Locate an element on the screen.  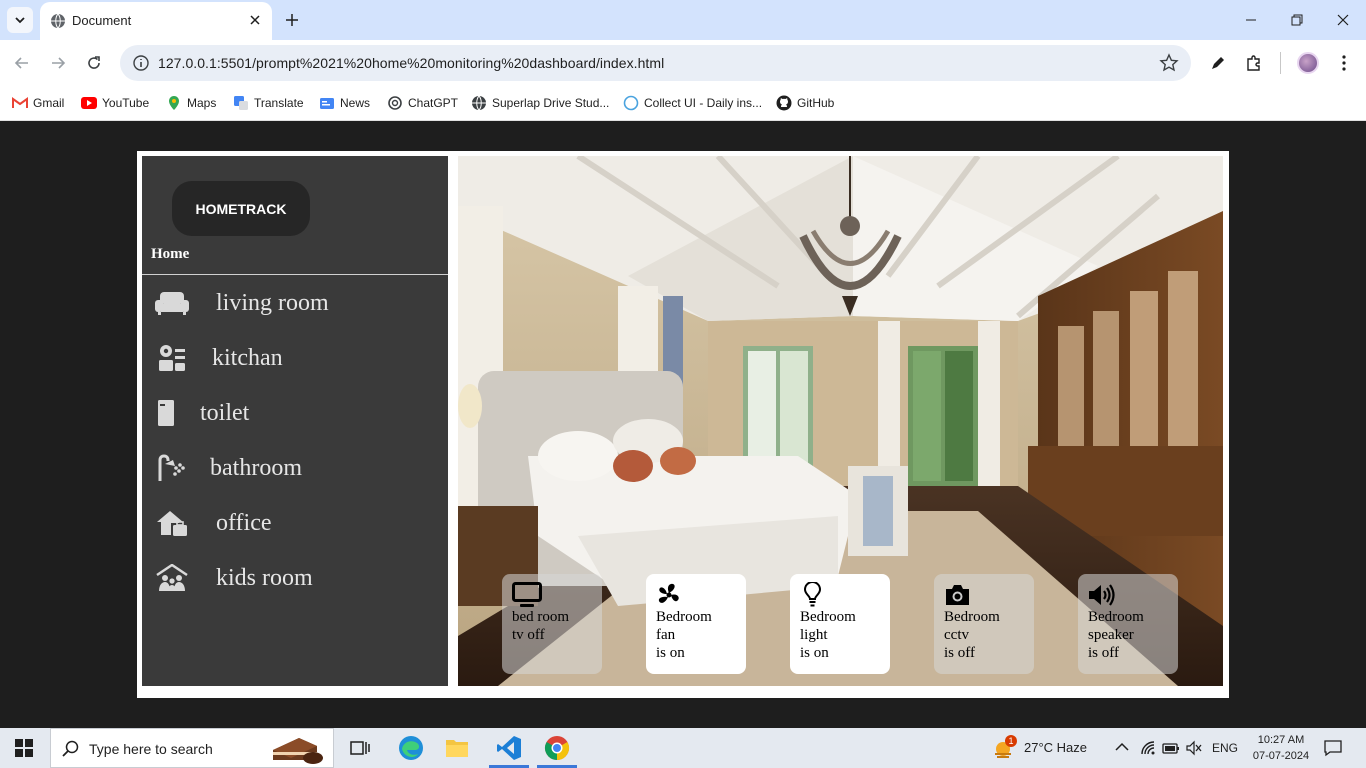
restore-icon is located at coordinates (1297, 20).